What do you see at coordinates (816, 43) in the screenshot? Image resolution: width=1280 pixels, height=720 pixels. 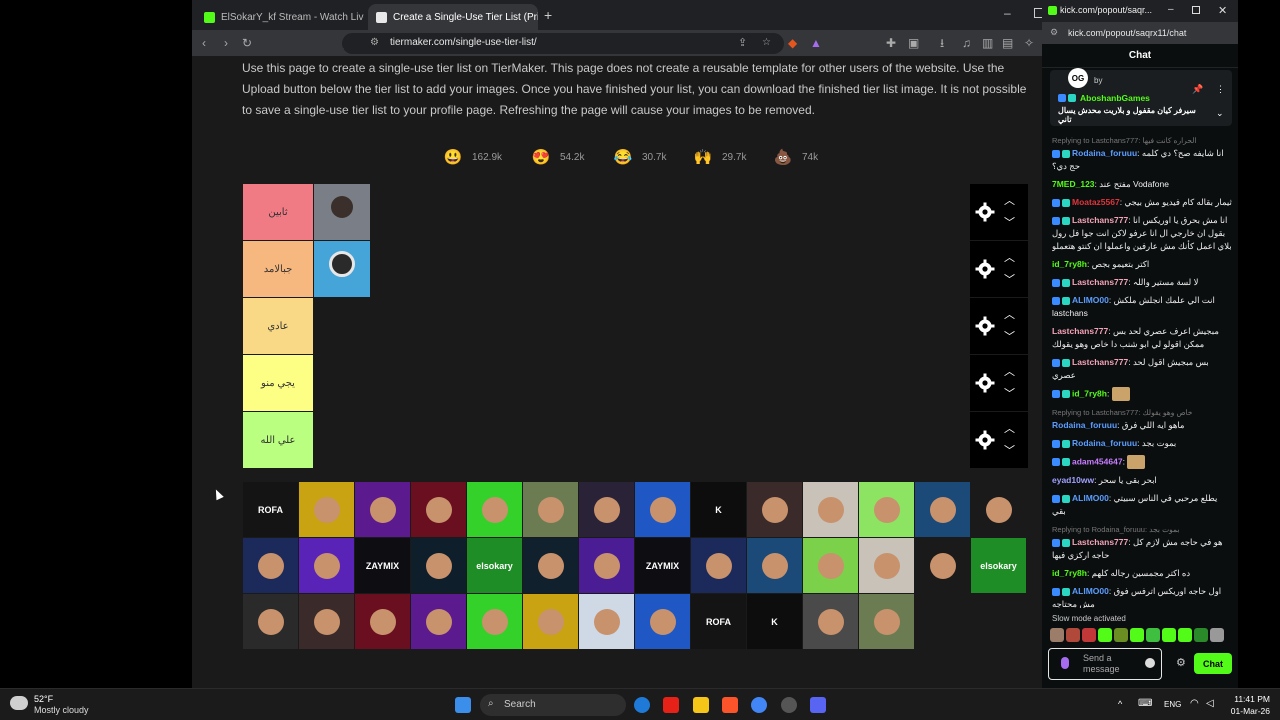 I see `brave-rewards-icon: ▲` at bounding box center [816, 43].